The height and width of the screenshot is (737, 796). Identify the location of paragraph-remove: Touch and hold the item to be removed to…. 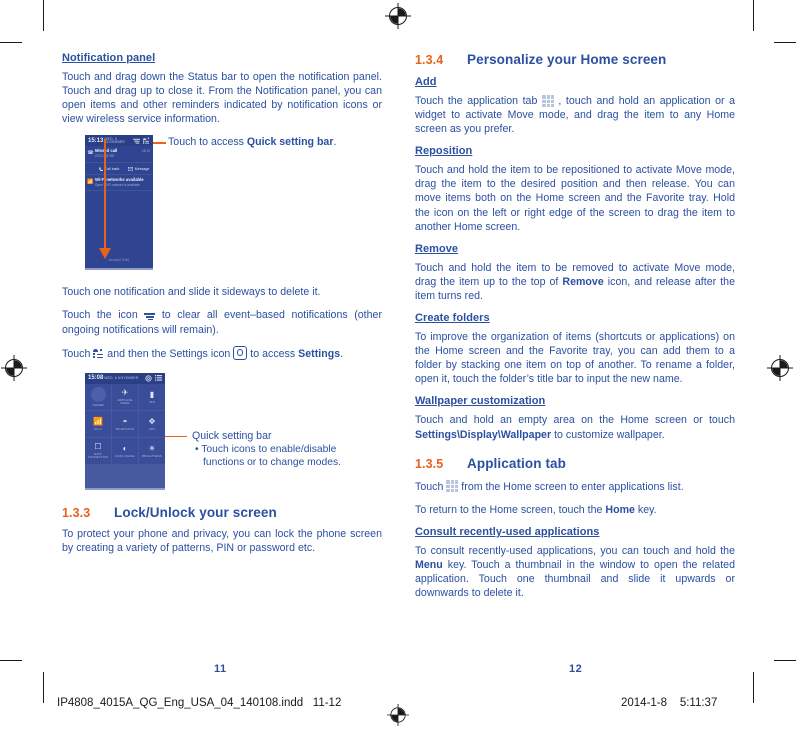
(575, 282).